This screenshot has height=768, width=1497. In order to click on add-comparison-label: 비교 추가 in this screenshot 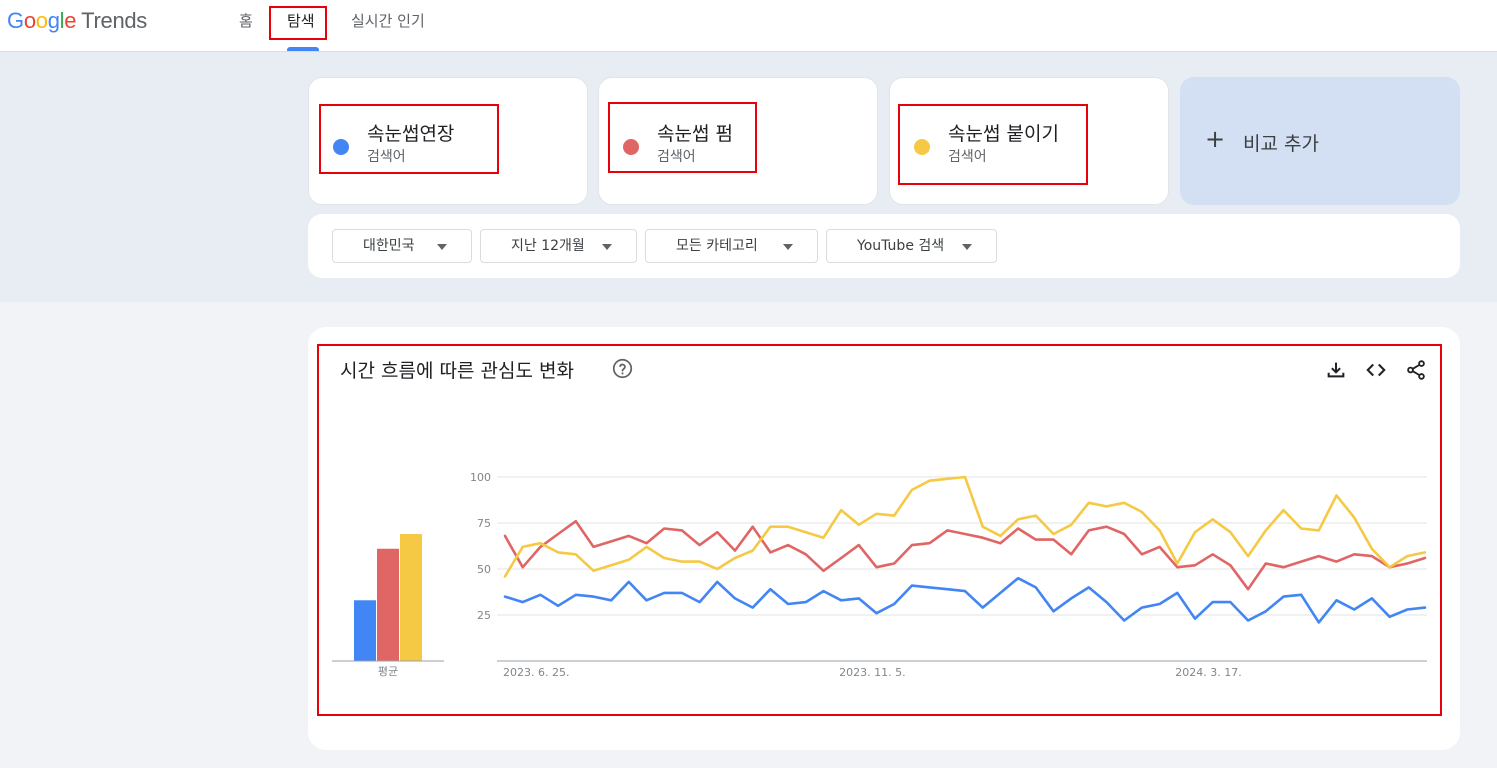, I will do `click(1281, 144)`.